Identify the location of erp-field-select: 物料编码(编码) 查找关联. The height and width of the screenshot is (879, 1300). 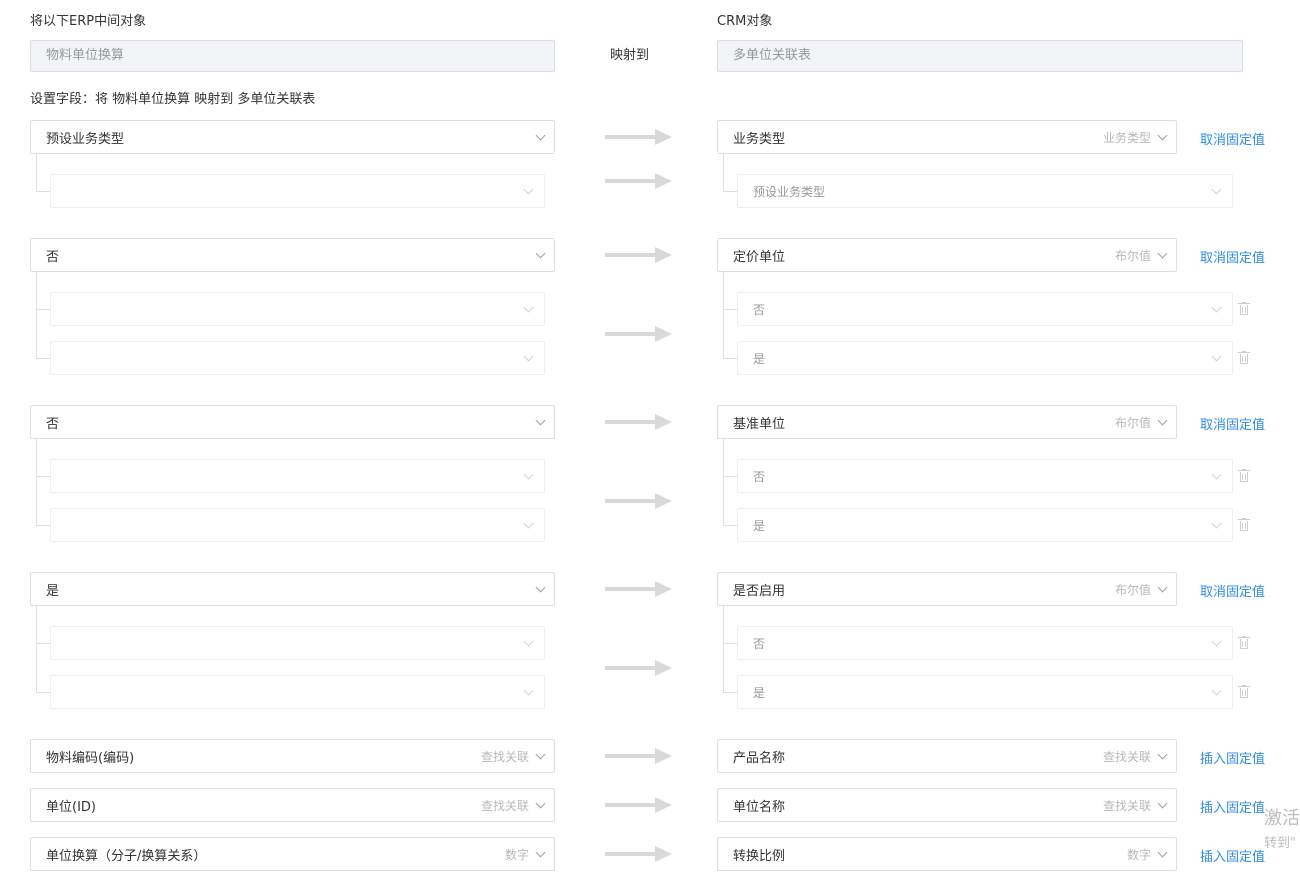
(292, 756).